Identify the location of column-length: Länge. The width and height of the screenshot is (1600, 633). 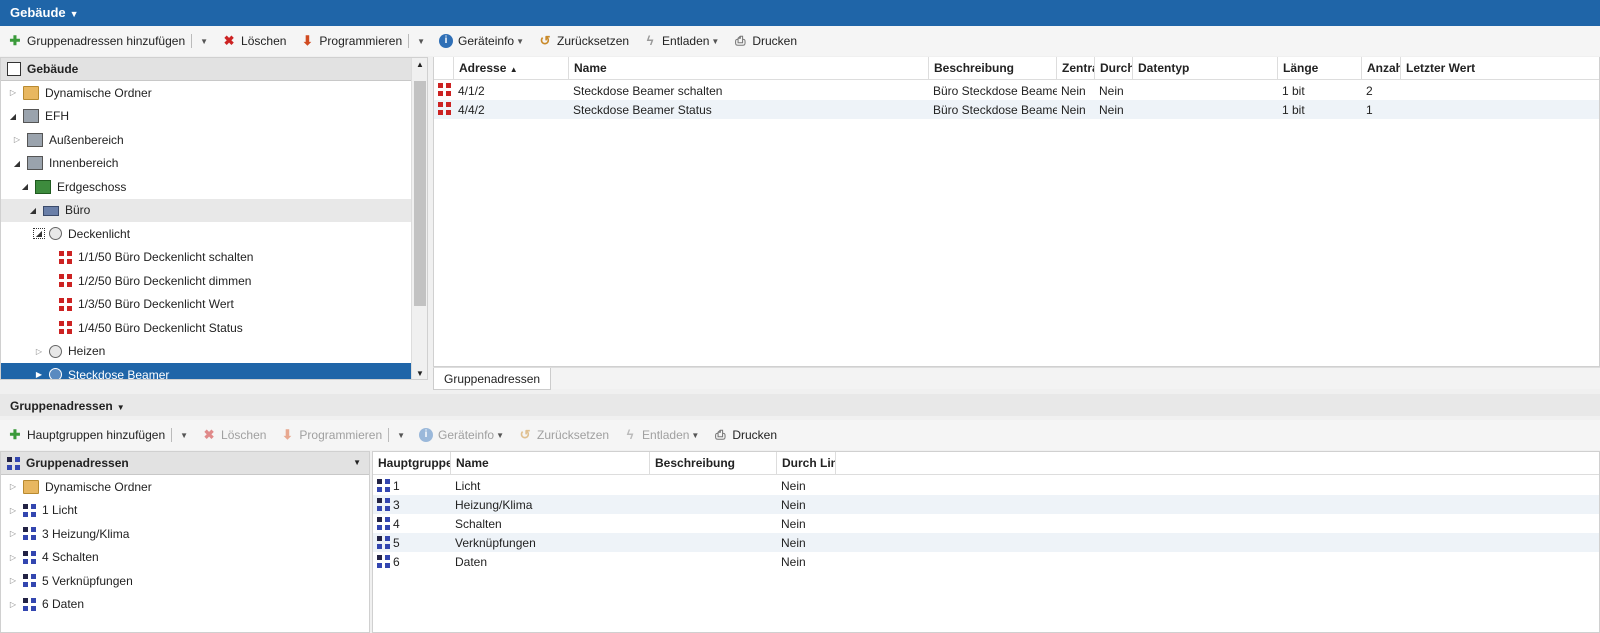
(1320, 68).